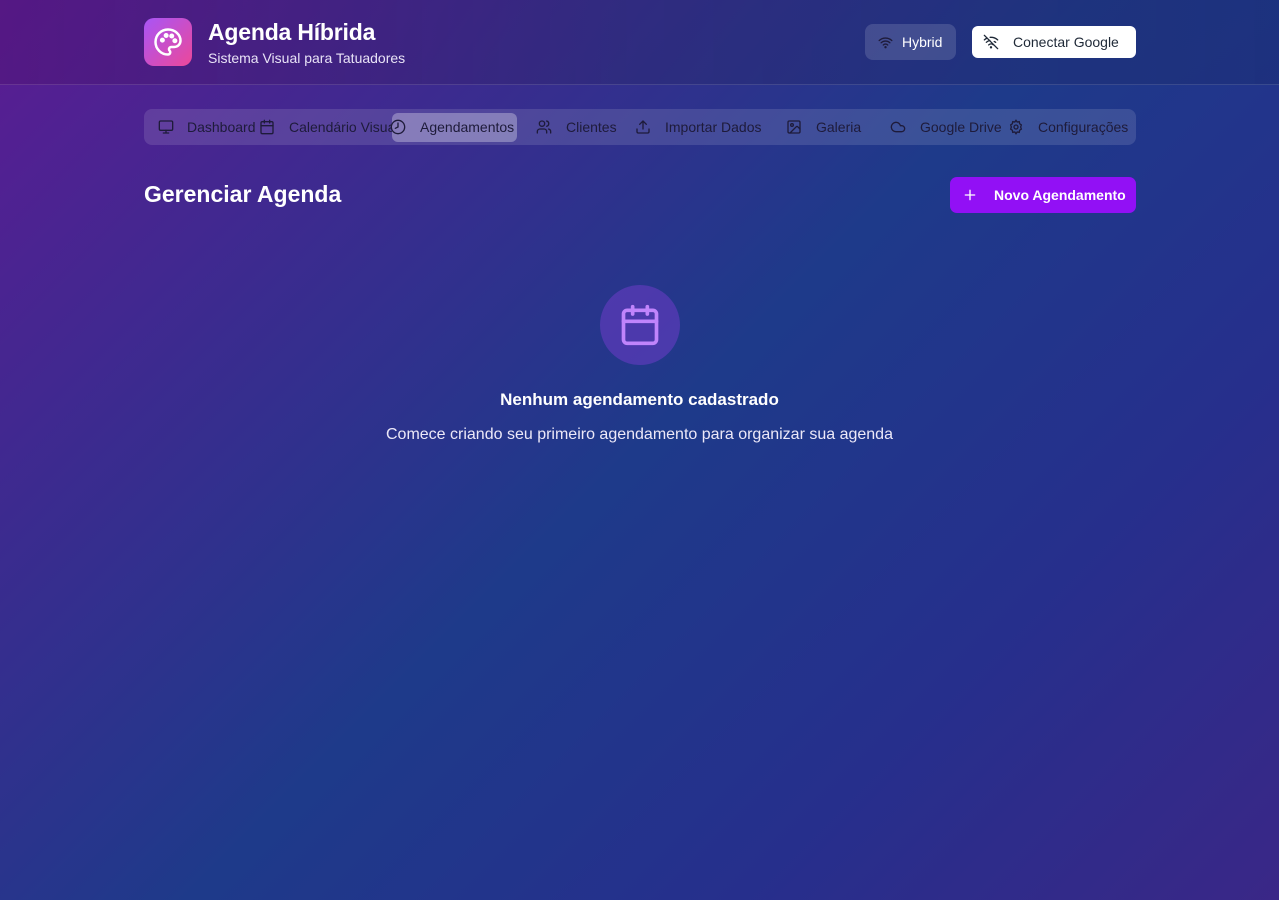 The image size is (1279, 900). I want to click on tab-galeria-label: Galeria, so click(839, 127).